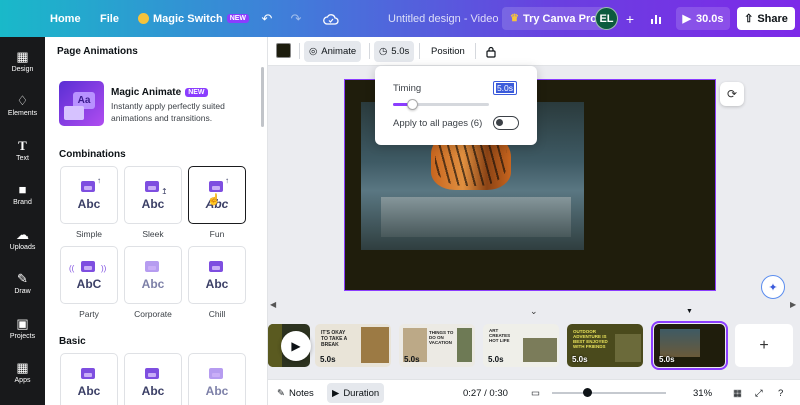  Describe the element at coordinates (361, 393) in the screenshot. I see `duration-label: Duration` at that location.